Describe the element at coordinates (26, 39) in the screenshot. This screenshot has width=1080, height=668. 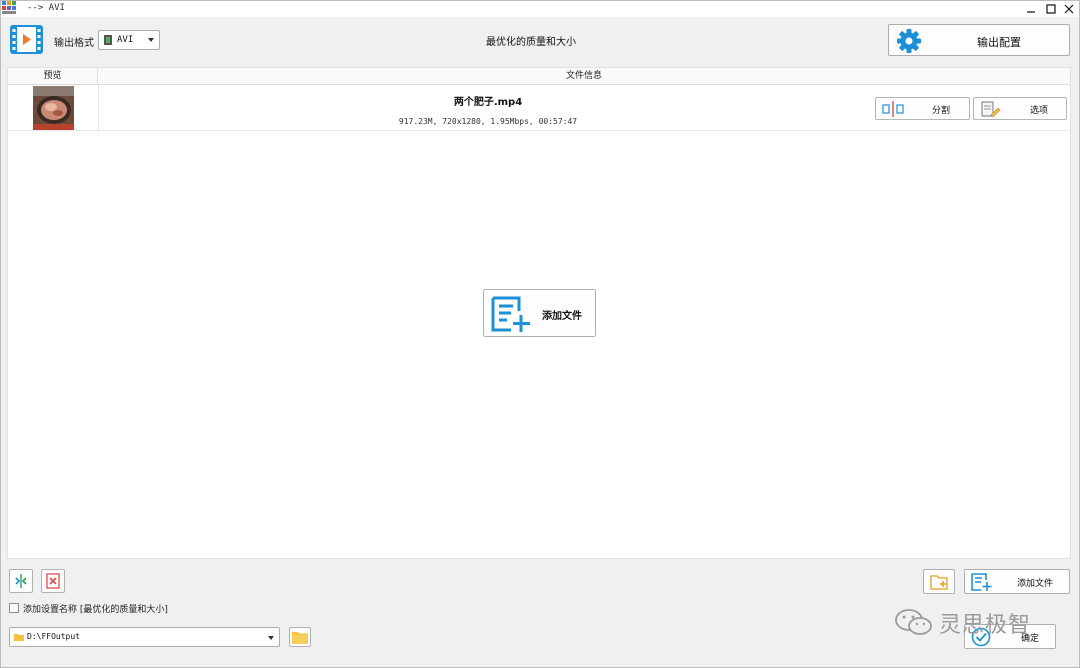
I see `video-format-icon` at that location.